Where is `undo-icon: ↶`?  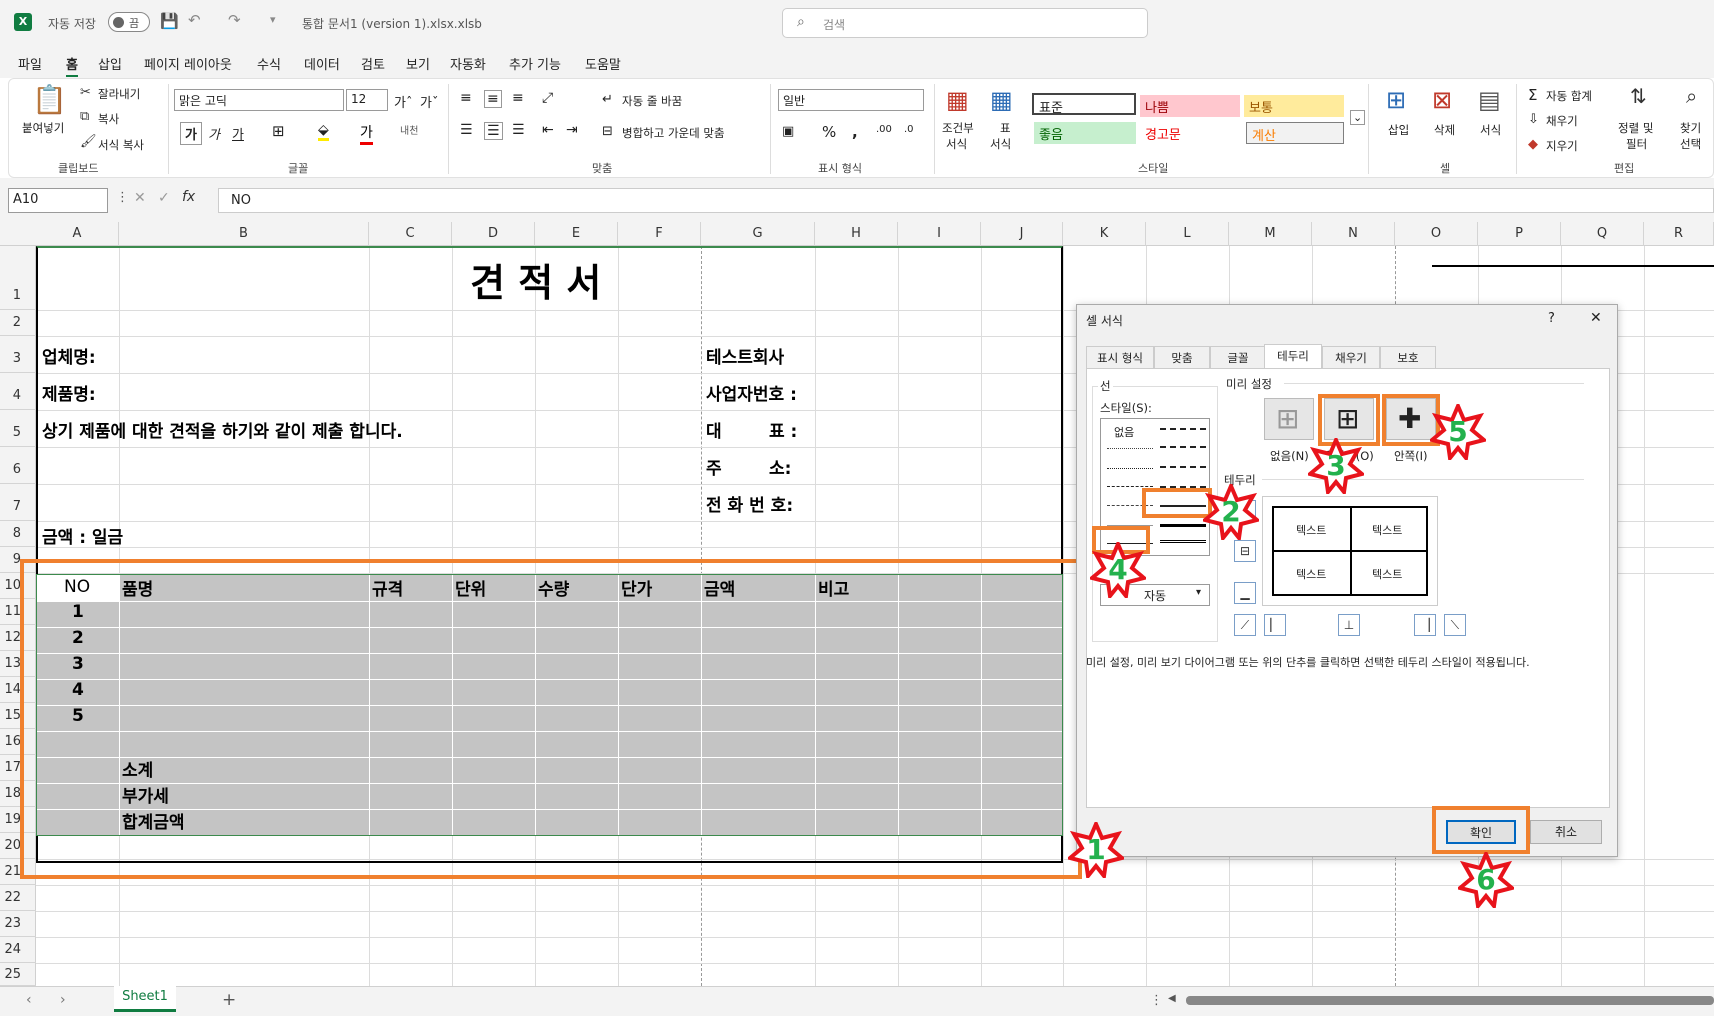
undo-icon: ↶ is located at coordinates (194, 20).